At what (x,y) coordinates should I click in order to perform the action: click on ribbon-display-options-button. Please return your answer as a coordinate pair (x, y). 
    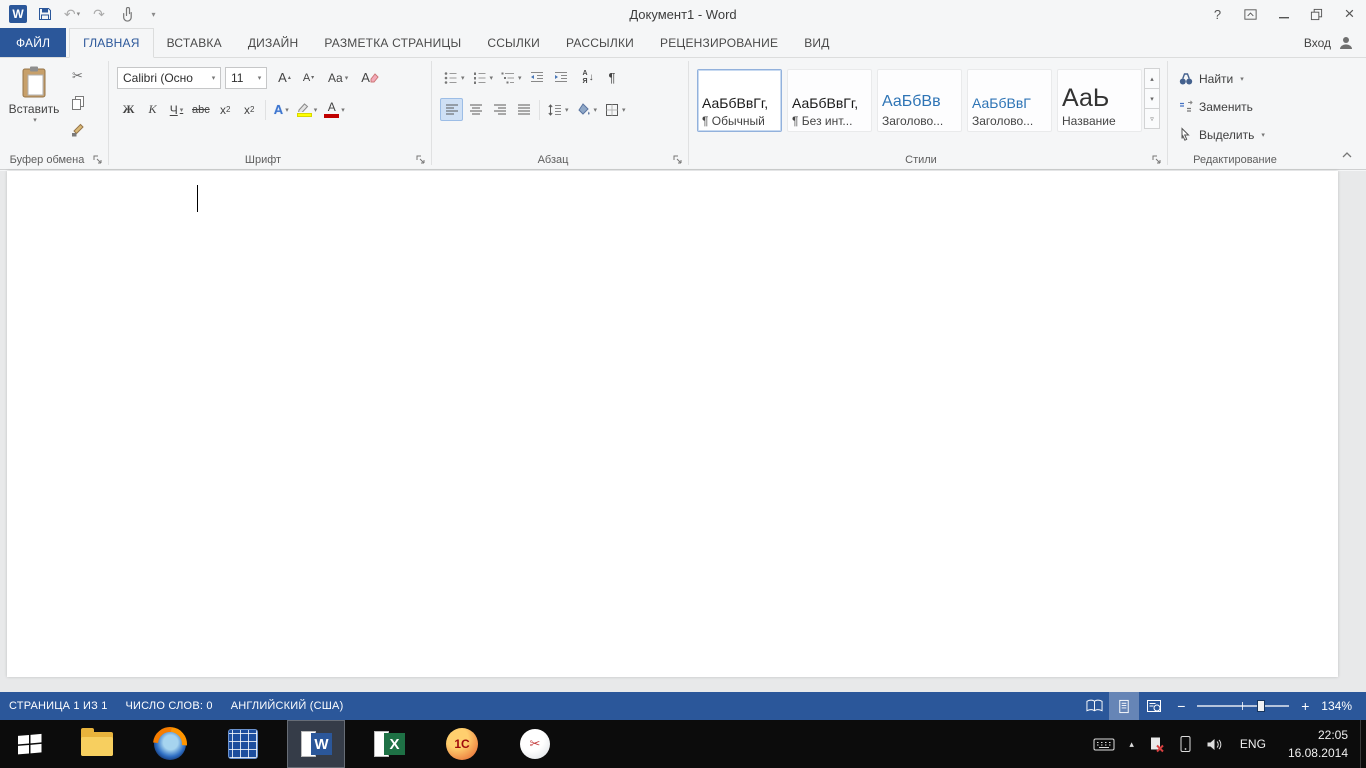
    Looking at the image, I should click on (1250, 14).